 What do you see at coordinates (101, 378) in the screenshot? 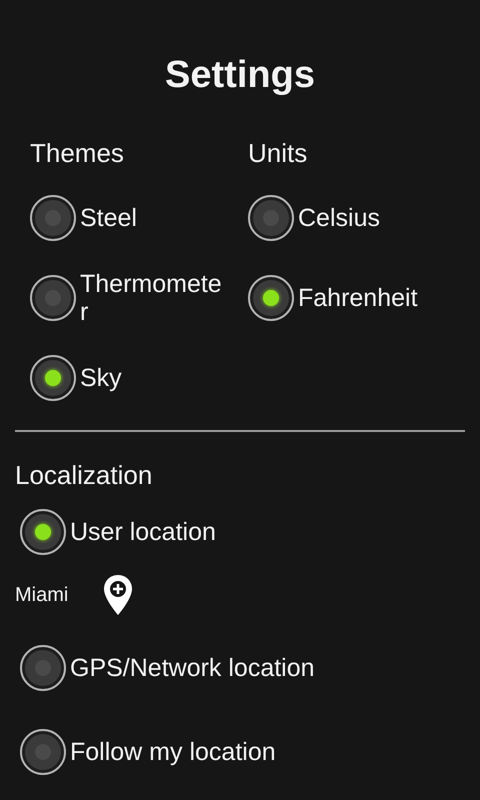
I see `option-label: Sky` at bounding box center [101, 378].